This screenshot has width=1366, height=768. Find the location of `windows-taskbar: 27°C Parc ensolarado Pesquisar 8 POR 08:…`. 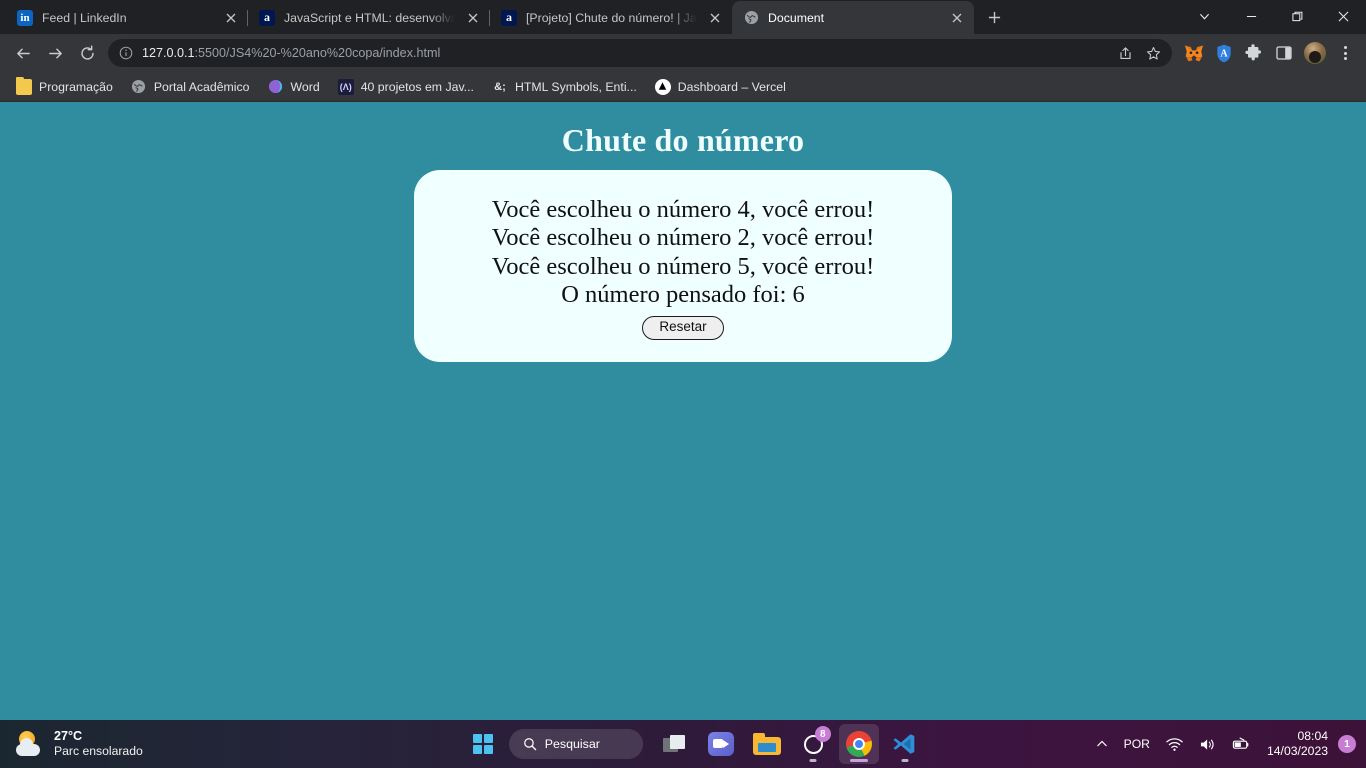

windows-taskbar: 27°C Parc ensolarado Pesquisar 8 POR 08:… is located at coordinates (683, 744).